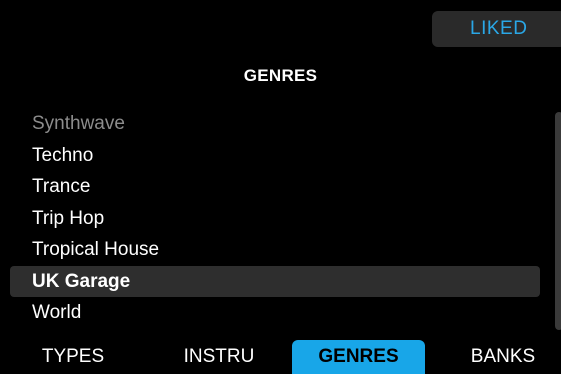  What do you see at coordinates (275, 187) in the screenshot?
I see `list-item: Trance` at bounding box center [275, 187].